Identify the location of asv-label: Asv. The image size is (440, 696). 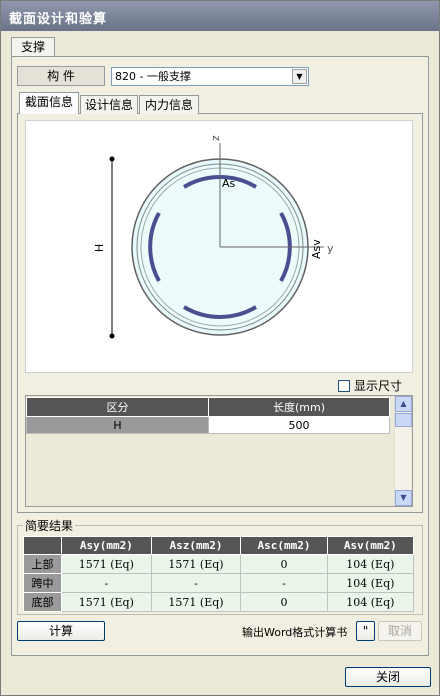
(316, 249).